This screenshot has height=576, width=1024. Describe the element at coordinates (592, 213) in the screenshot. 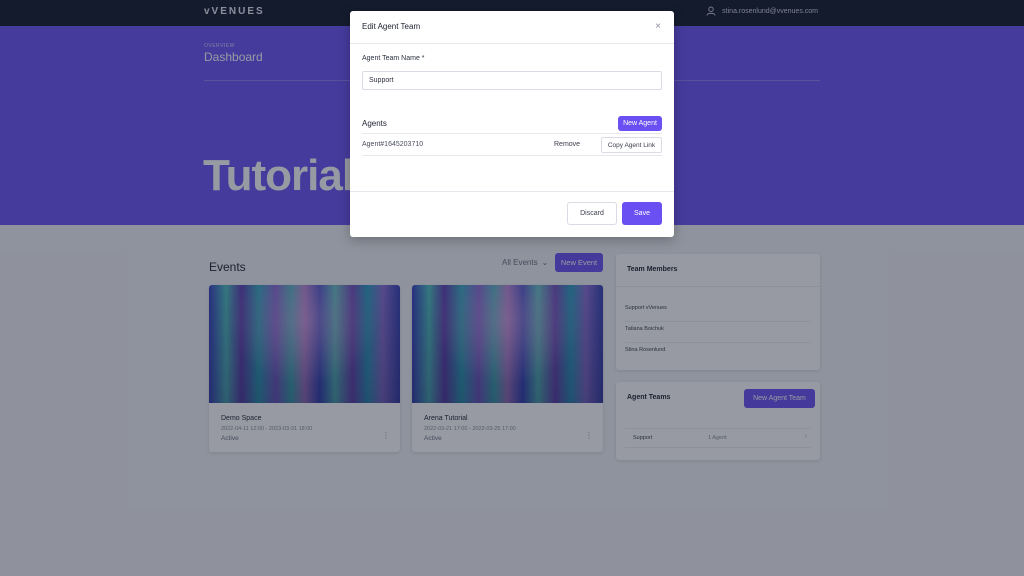

I see `discard-button: Discard` at that location.